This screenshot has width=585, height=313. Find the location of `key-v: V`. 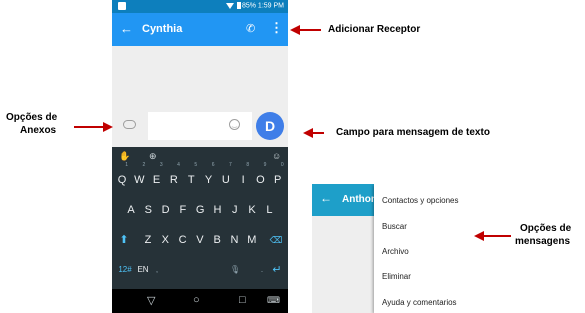

key-v: V is located at coordinates (200, 240).